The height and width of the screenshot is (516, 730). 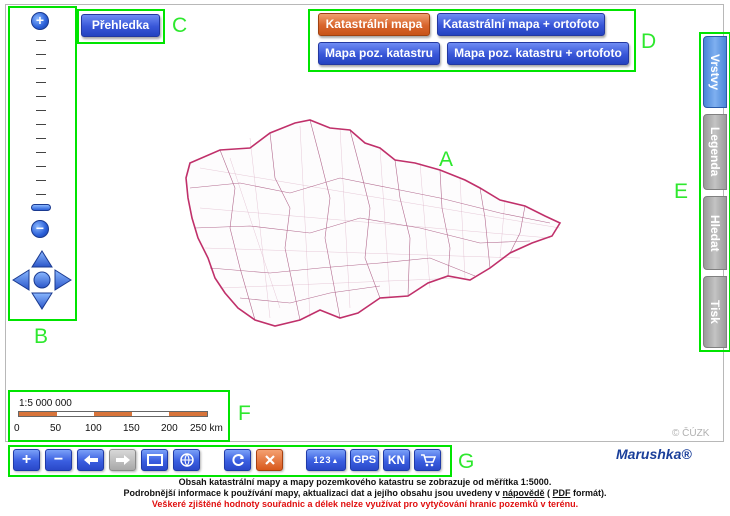 What do you see at coordinates (547, 493) in the screenshot?
I see `footer-text: (` at bounding box center [547, 493].